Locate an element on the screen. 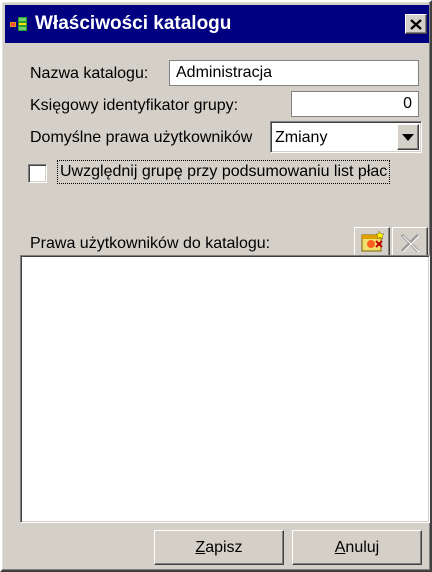 This screenshot has width=432, height=572. cancel-label: nuluj is located at coordinates (362, 547).